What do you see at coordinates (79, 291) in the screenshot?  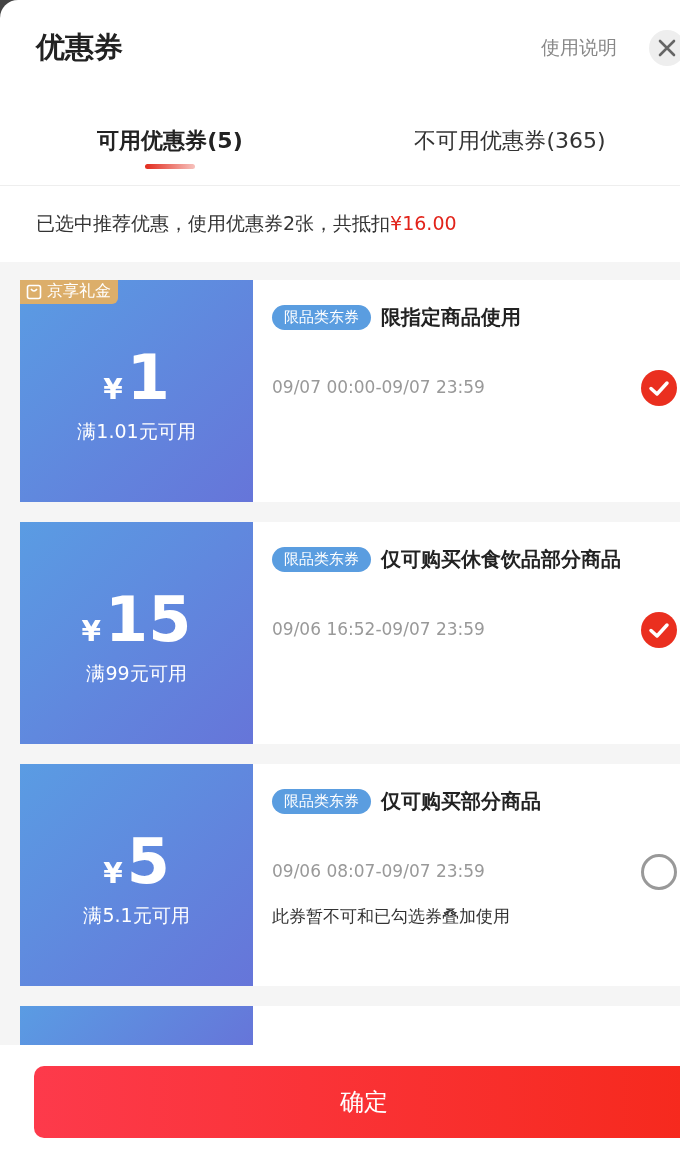 I see `badge-label: 京享礼金` at bounding box center [79, 291].